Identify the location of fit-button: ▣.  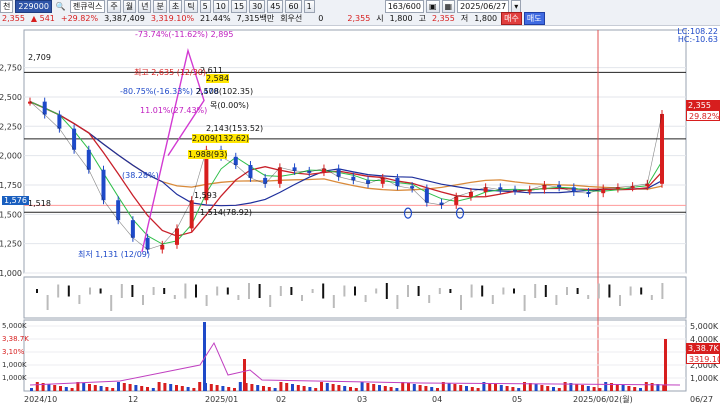
(432, 6).